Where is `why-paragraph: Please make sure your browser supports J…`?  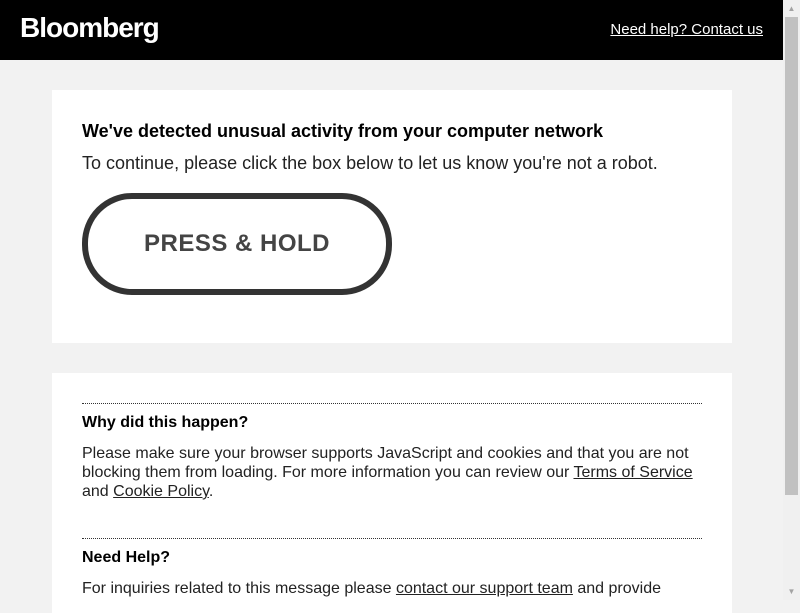
why-paragraph: Please make sure your browser supports J… is located at coordinates (392, 472).